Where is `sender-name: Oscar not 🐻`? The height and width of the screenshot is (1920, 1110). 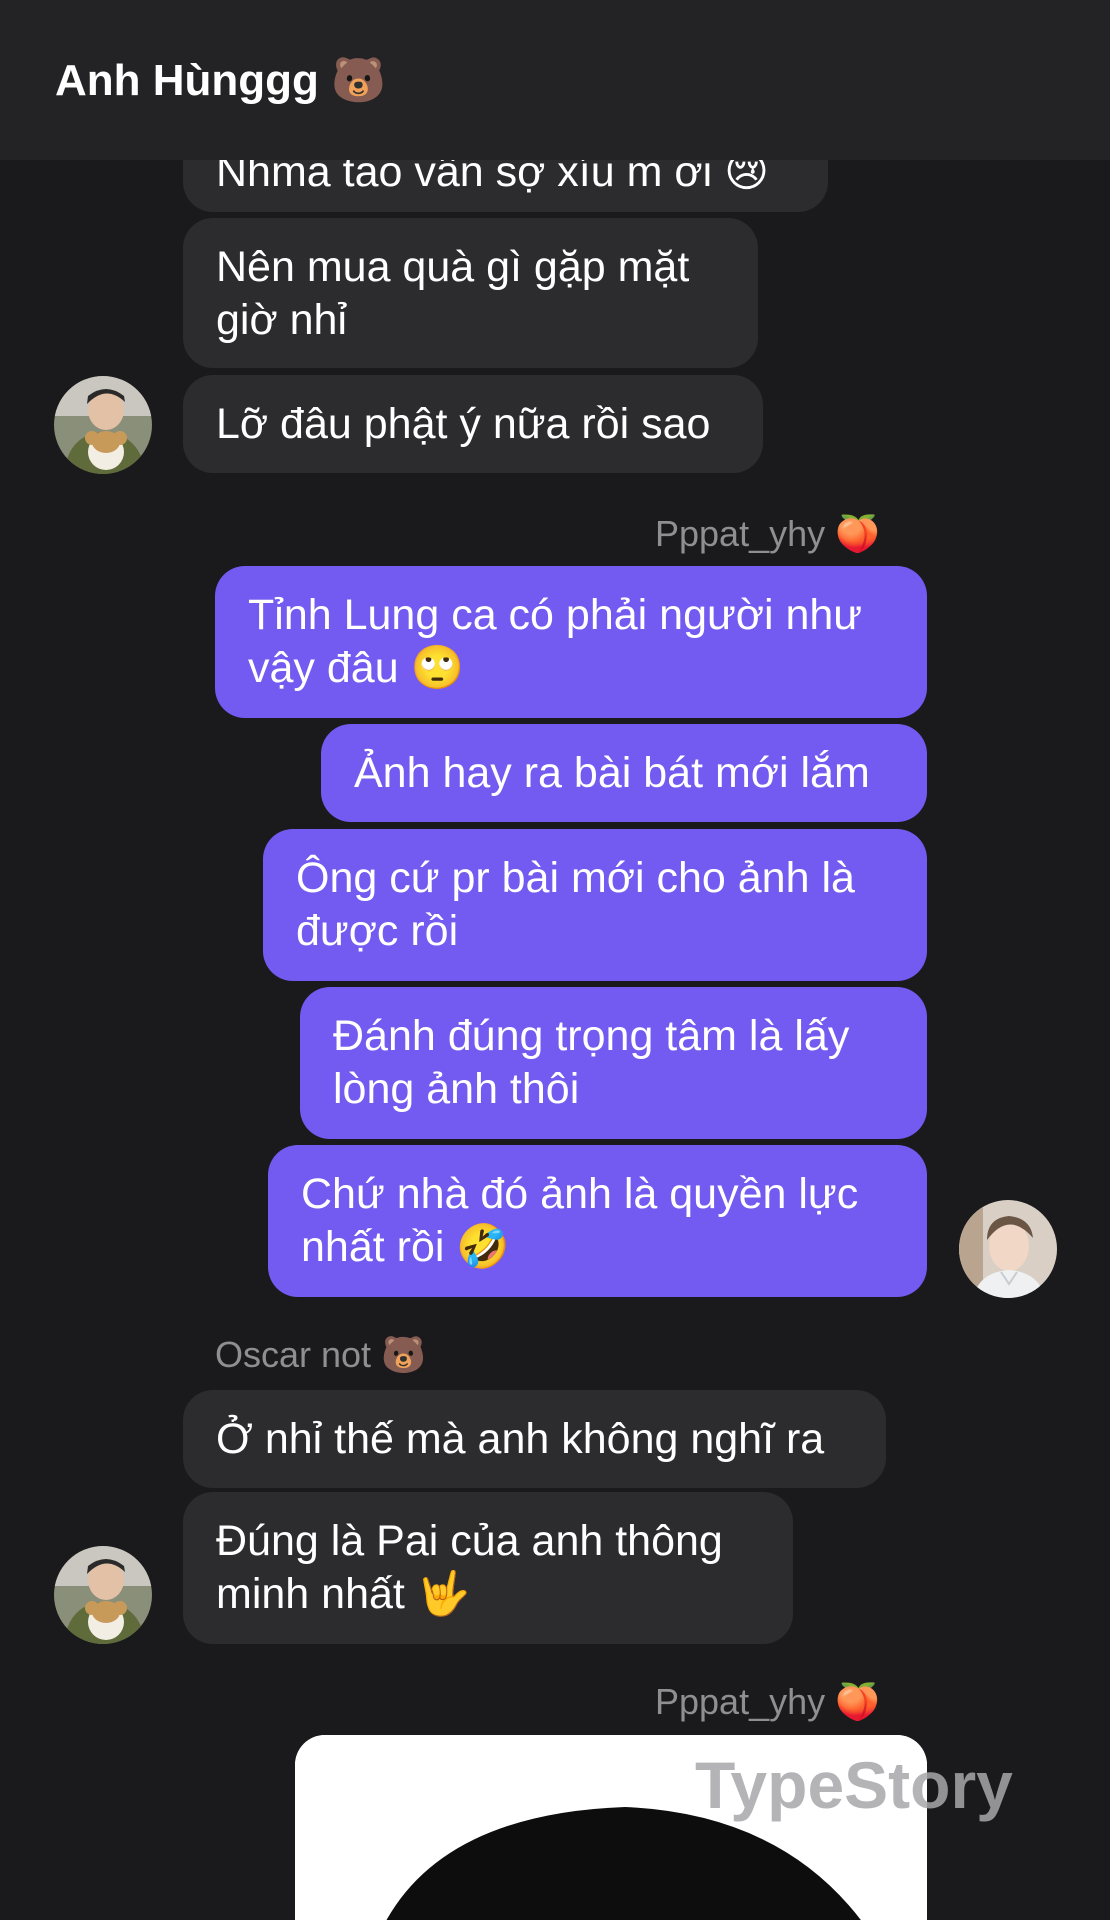 sender-name: Oscar not 🐻 is located at coordinates (320, 1354).